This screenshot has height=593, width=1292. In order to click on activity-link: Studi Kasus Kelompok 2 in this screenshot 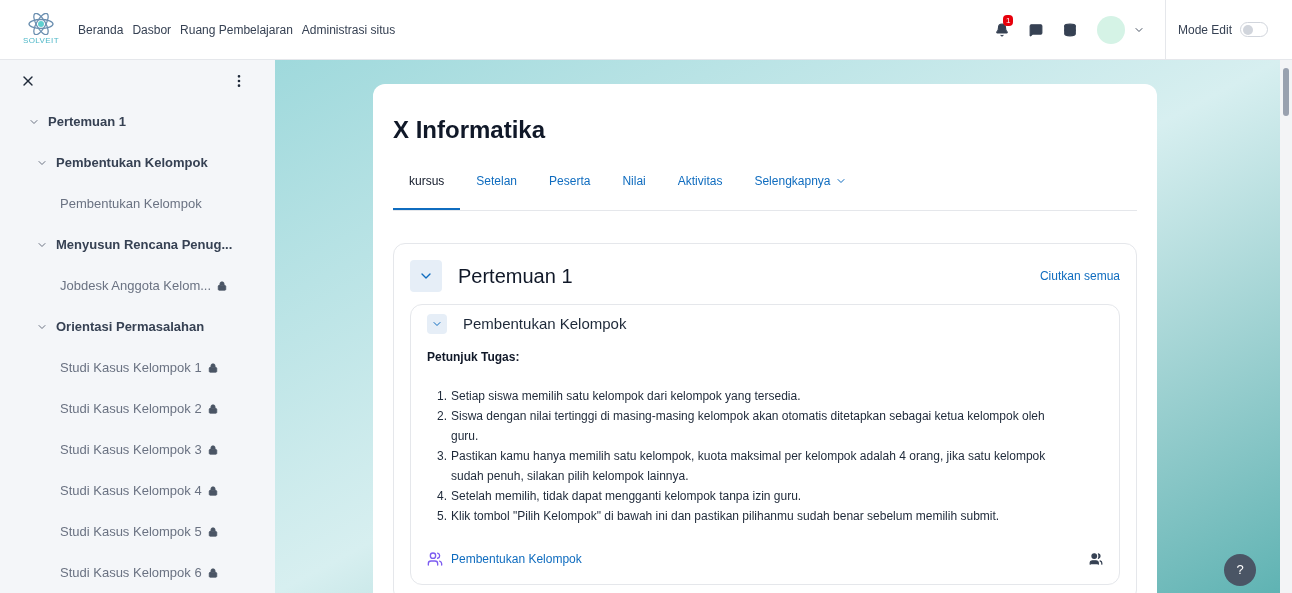, I will do `click(131, 408)`.